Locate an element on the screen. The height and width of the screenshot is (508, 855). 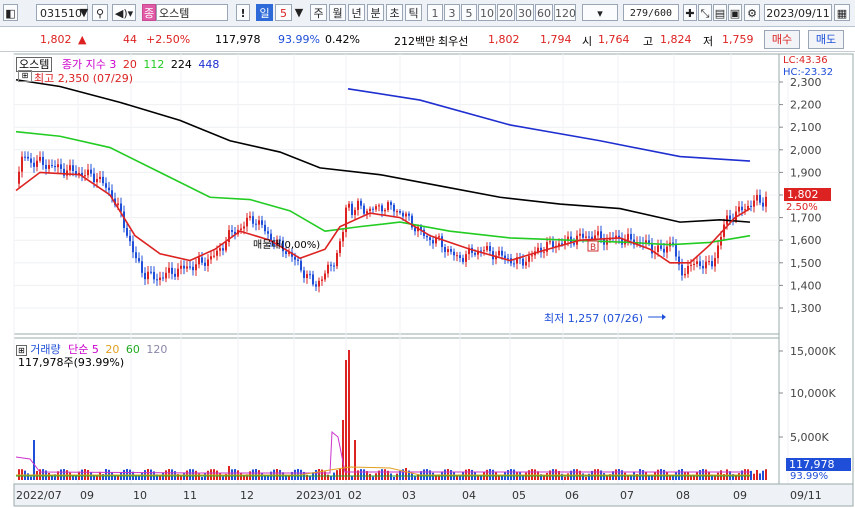
add-icon: ✚ is located at coordinates (690, 12).